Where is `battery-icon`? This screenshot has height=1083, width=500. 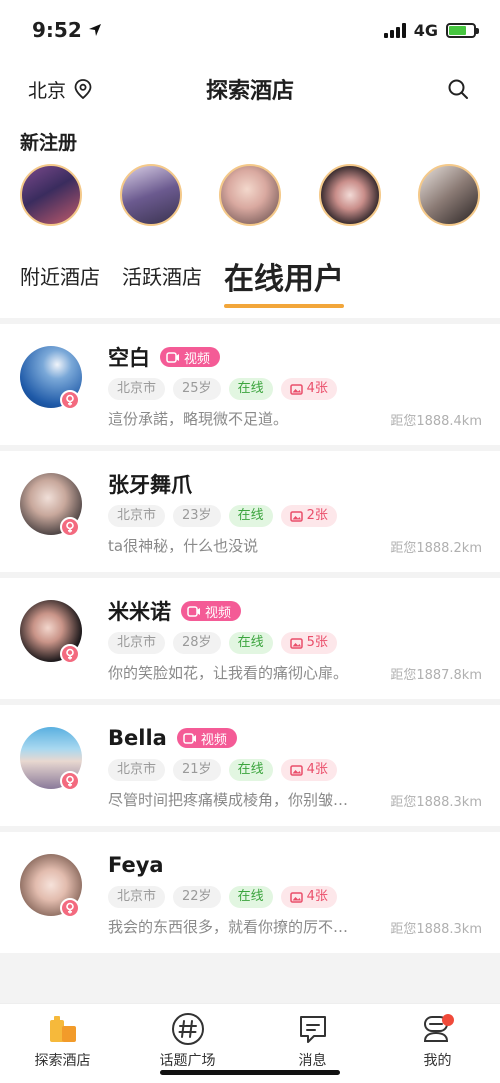
battery-icon is located at coordinates (462, 30).